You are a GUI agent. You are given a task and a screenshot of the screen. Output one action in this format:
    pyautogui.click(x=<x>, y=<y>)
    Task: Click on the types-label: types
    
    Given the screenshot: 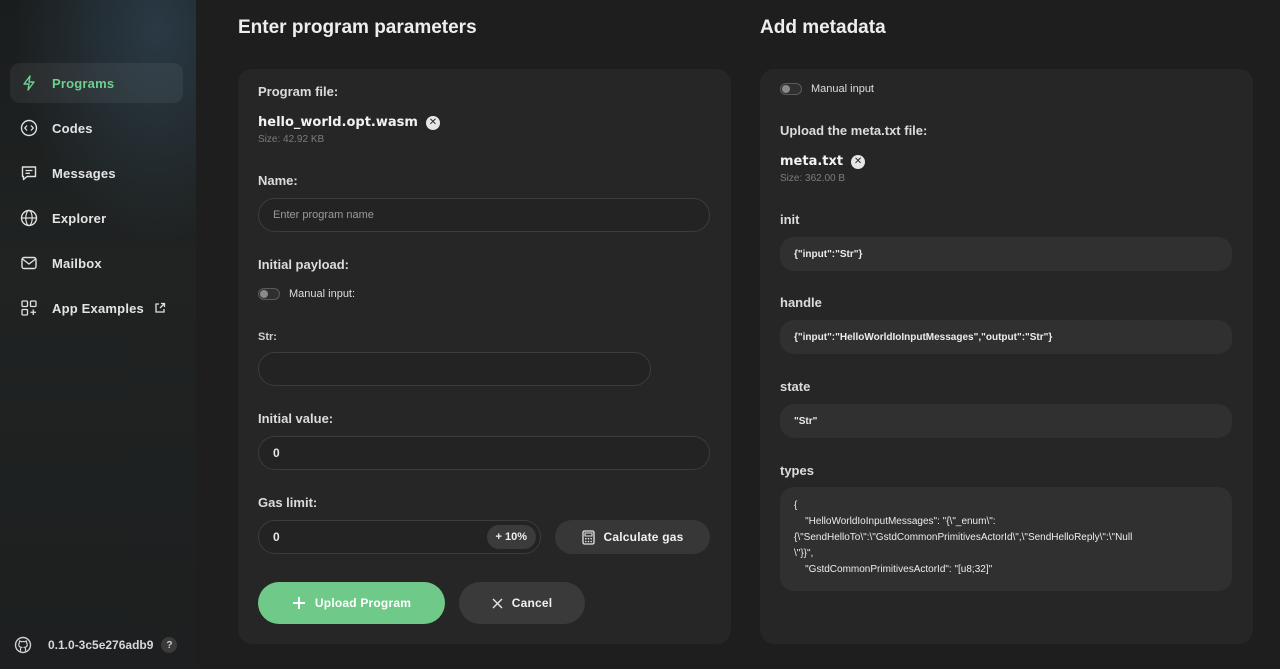 What is the action you would take?
    pyautogui.click(x=797, y=470)
    